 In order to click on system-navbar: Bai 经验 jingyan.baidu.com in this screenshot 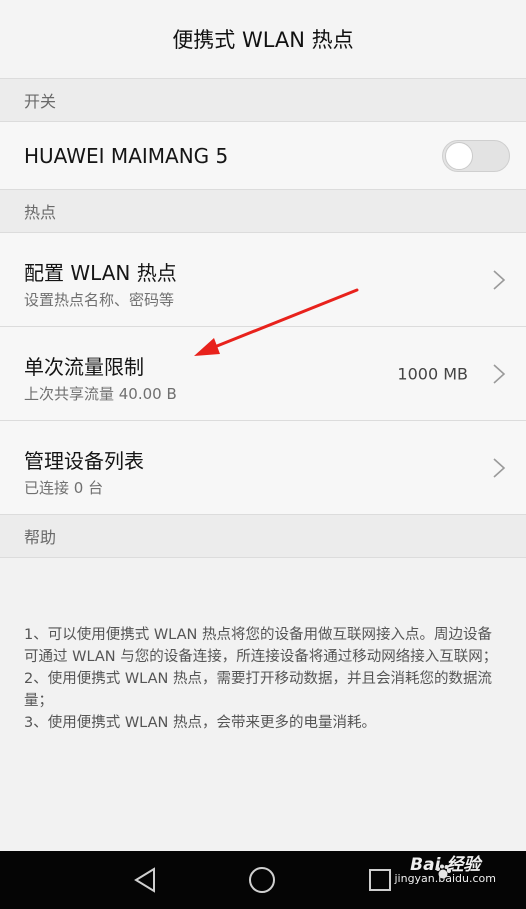, I will do `click(263, 880)`.